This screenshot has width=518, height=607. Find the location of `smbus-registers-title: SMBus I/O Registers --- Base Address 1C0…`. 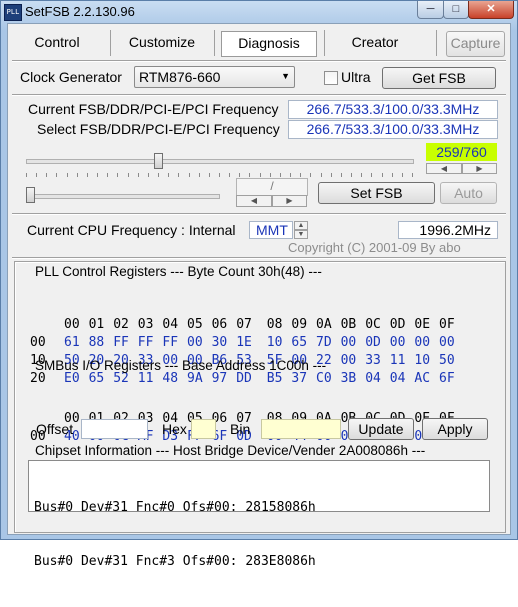

smbus-registers-title: SMBus I/O Registers --- Base Address 1C0… is located at coordinates (181, 365).